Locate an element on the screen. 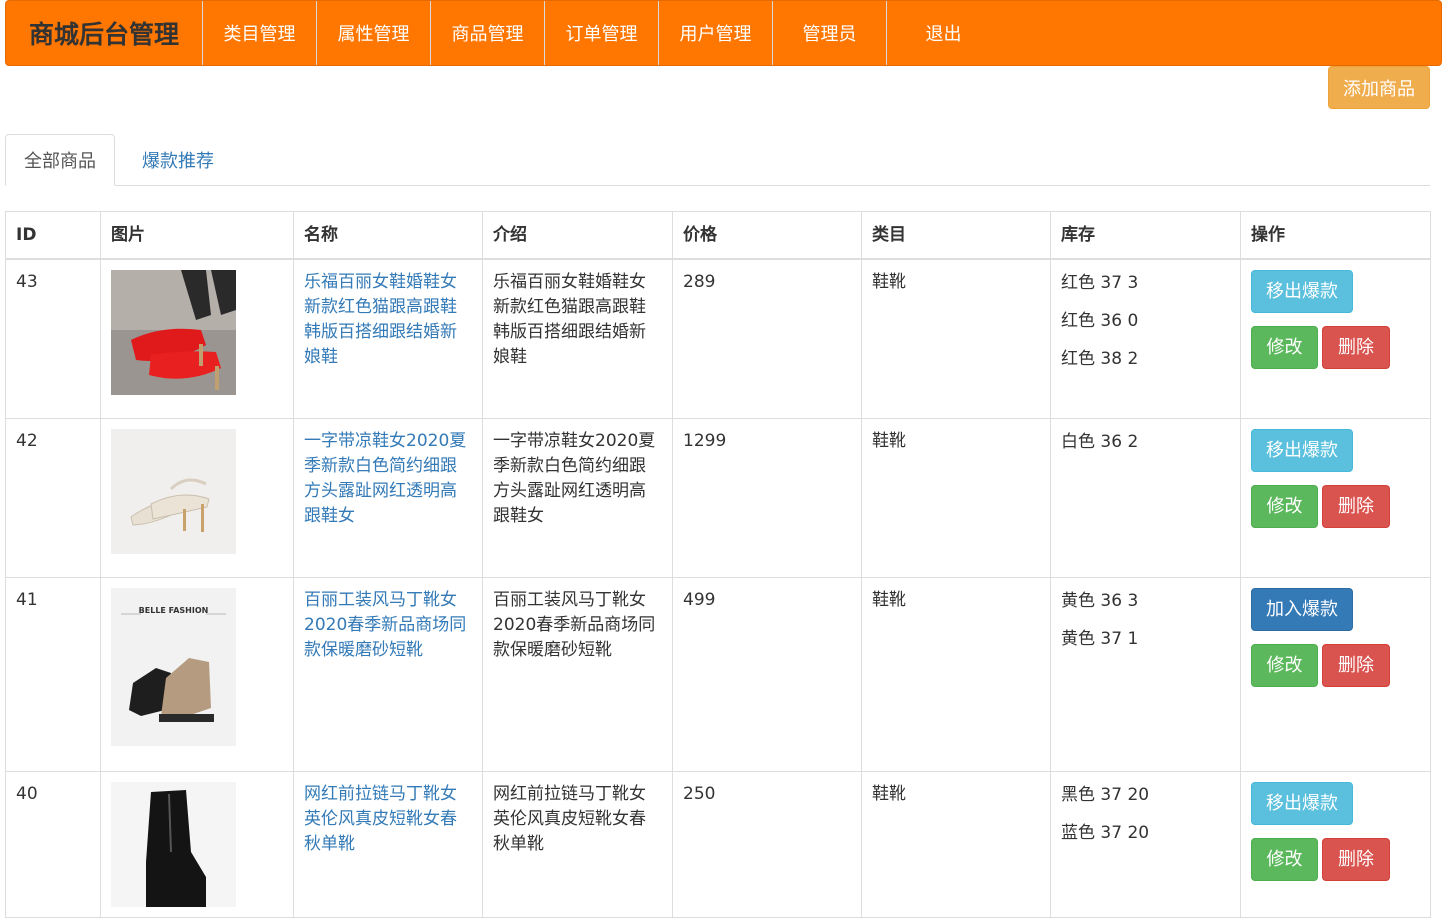  nav-admin: 管理员 is located at coordinates (830, 33).